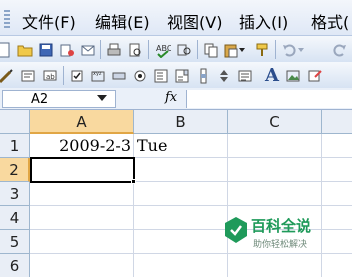  Describe the element at coordinates (181, 218) in the screenshot. I see `cell-b4` at that location.